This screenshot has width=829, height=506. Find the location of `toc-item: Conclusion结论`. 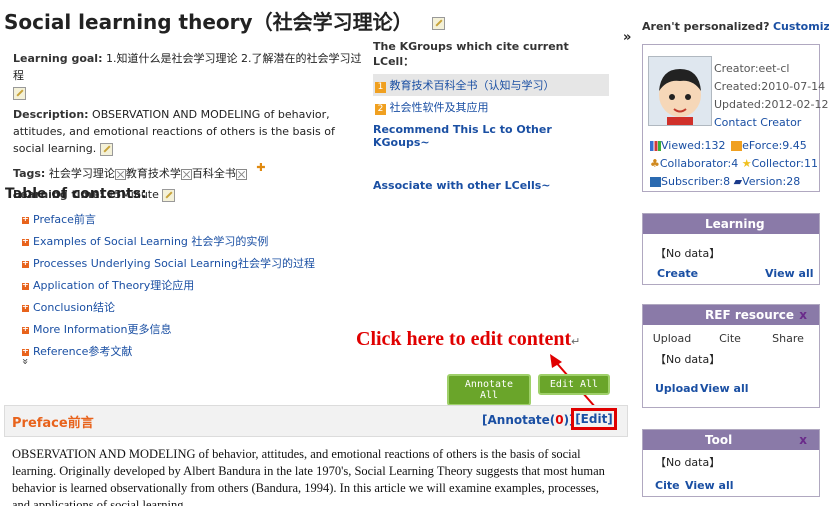

toc-item: Conclusion结论 is located at coordinates (168, 310).